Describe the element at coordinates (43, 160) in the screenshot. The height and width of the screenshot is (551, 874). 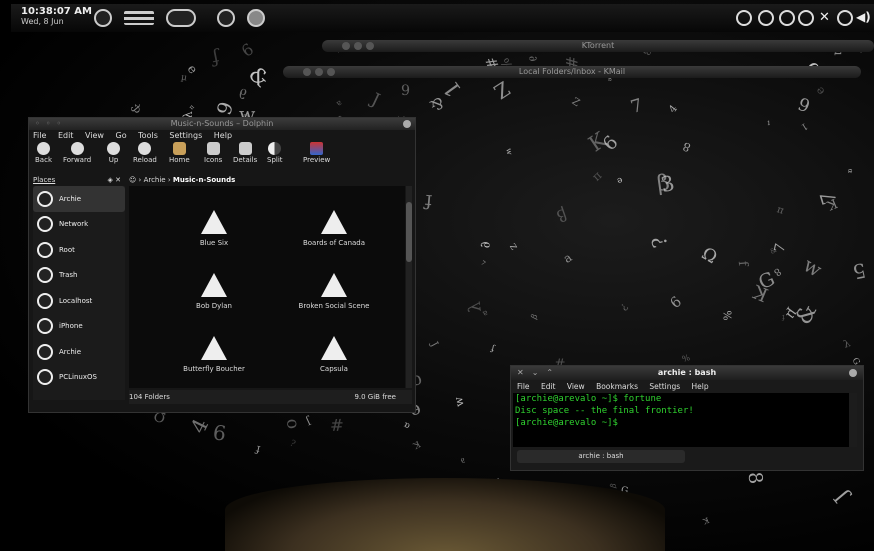
I see `back-label: Back` at that location.